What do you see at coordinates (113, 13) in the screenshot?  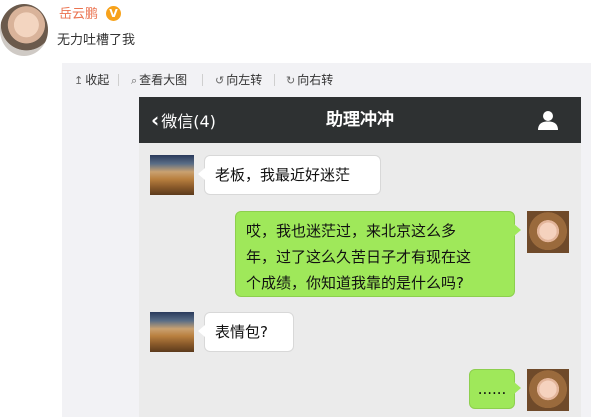 I see `verified-badge-icon: V` at bounding box center [113, 13].